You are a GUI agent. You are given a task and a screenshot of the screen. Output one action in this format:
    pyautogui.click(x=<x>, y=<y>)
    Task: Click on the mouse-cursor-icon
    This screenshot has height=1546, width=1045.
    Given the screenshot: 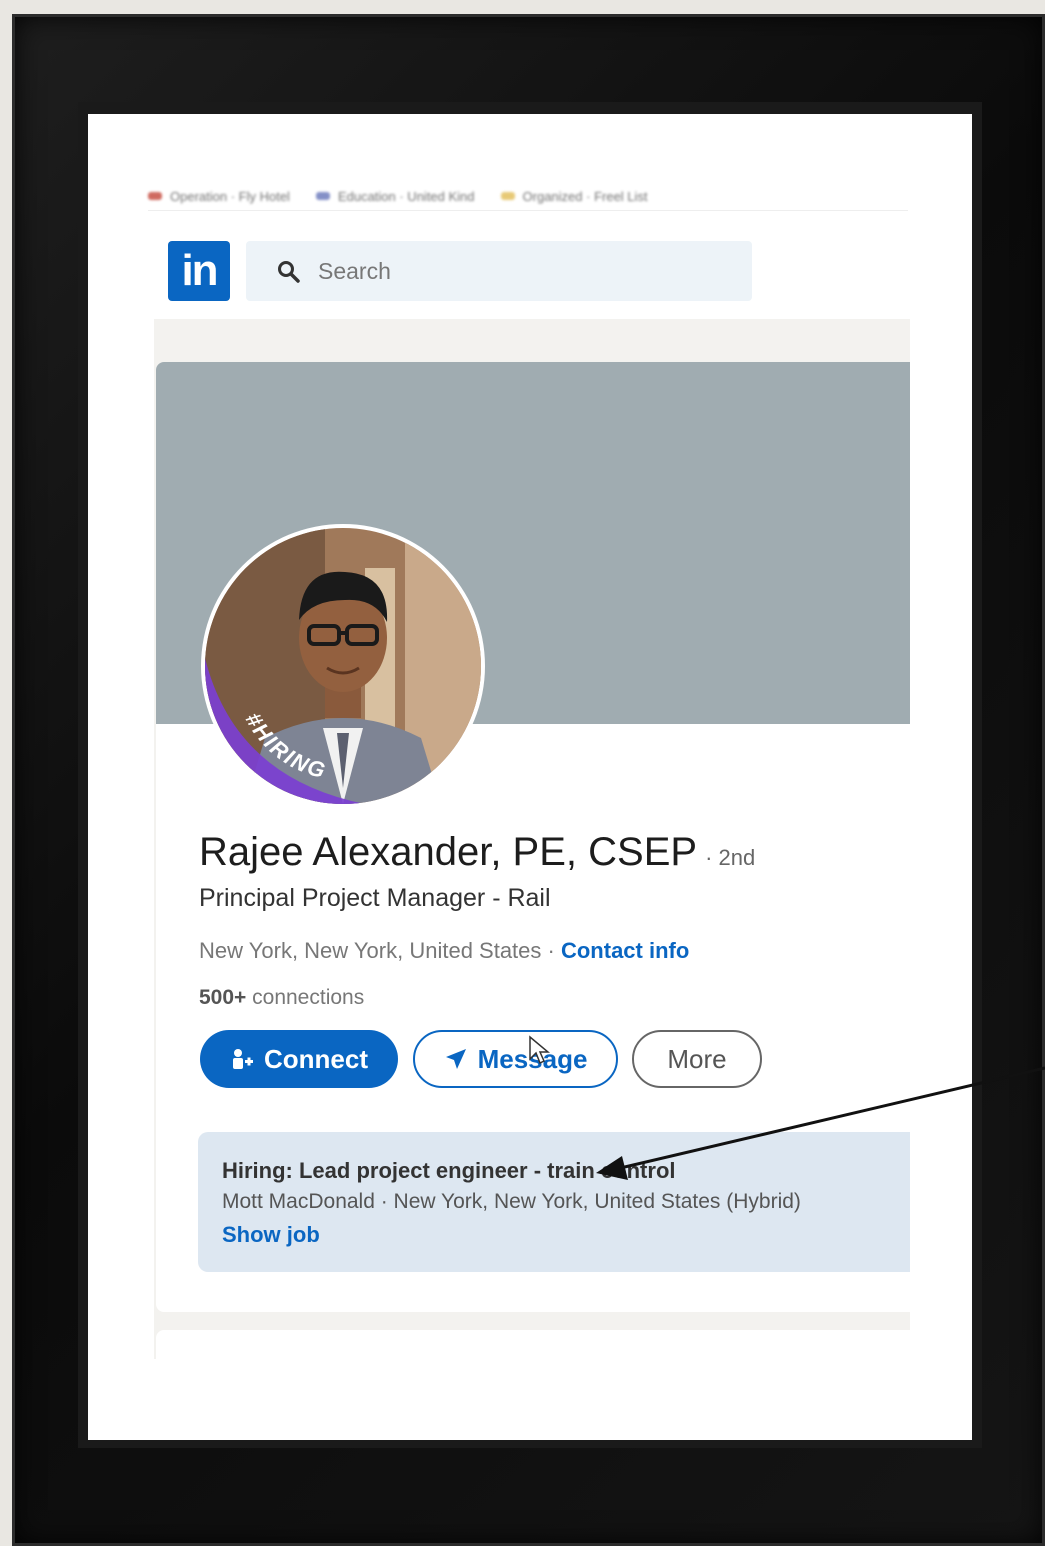 What is the action you would take?
    pyautogui.click(x=539, y=1050)
    